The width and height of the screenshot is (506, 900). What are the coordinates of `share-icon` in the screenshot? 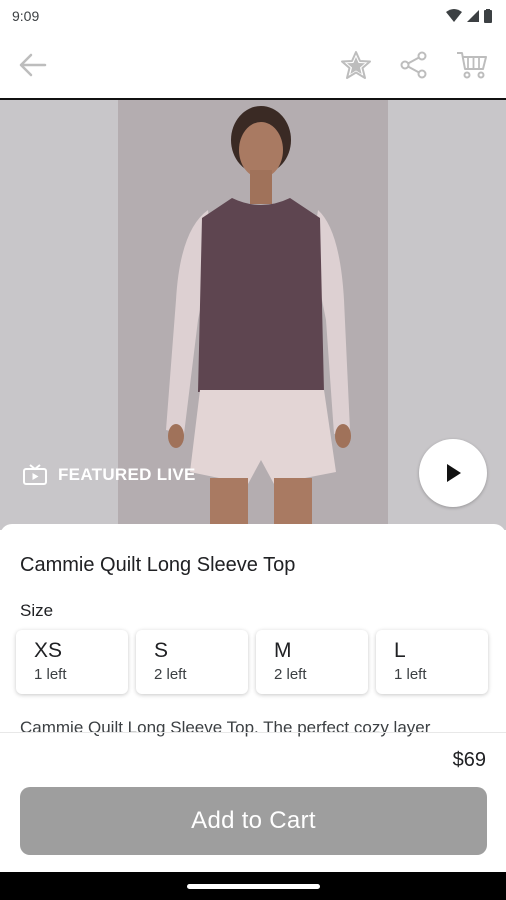 It's located at (413, 65).